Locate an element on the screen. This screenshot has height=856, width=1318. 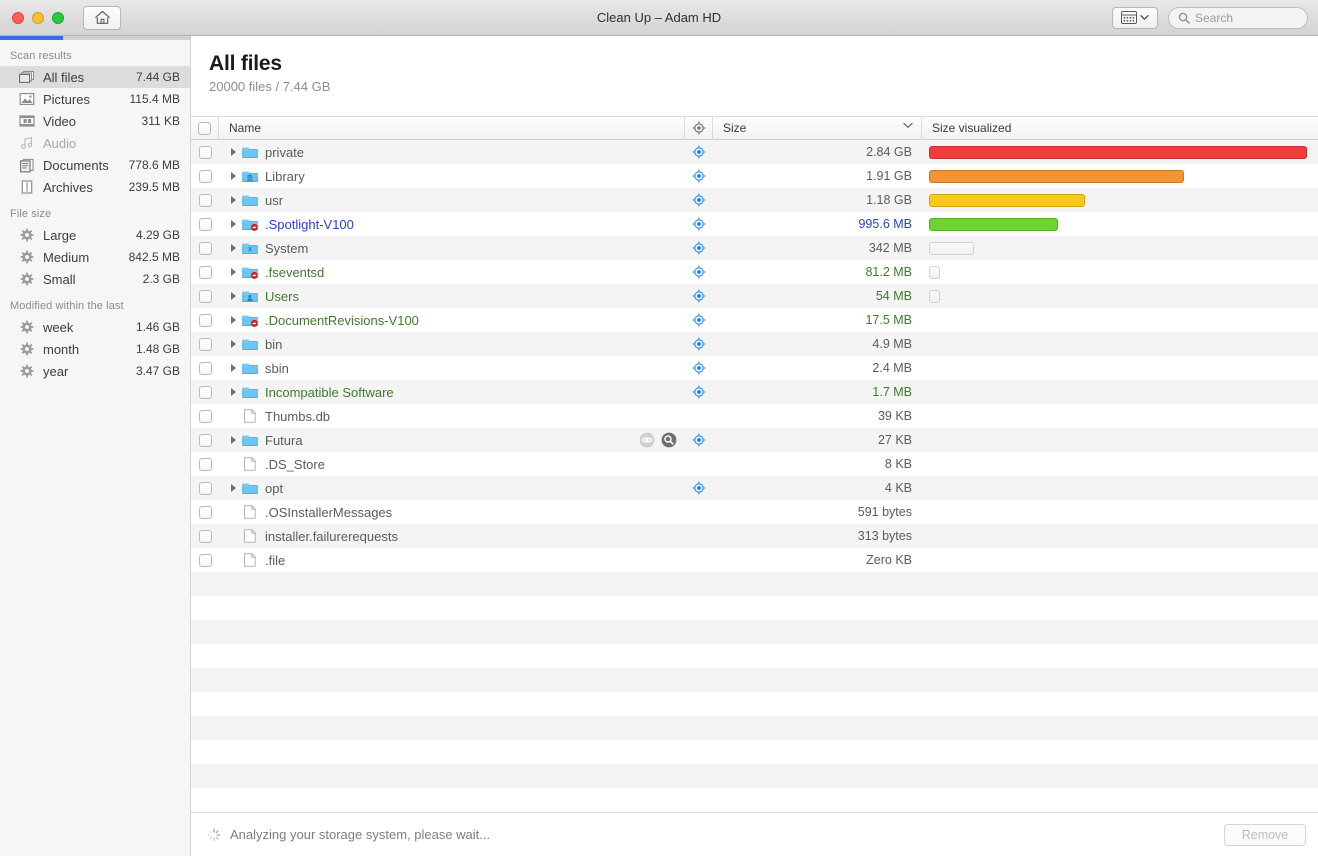
table-row: usr 1.18 GB is located at coordinates (754, 200).